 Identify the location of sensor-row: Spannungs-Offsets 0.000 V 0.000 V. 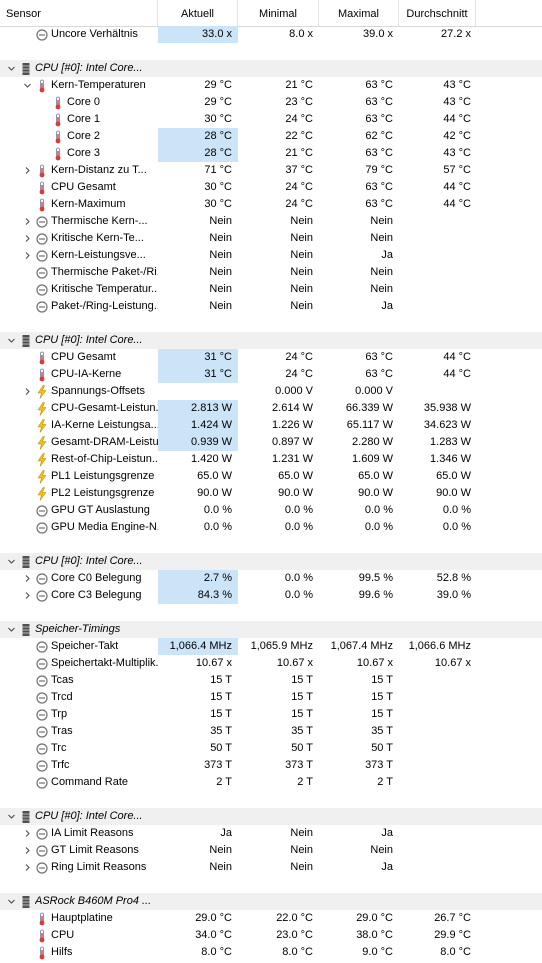
(271, 391).